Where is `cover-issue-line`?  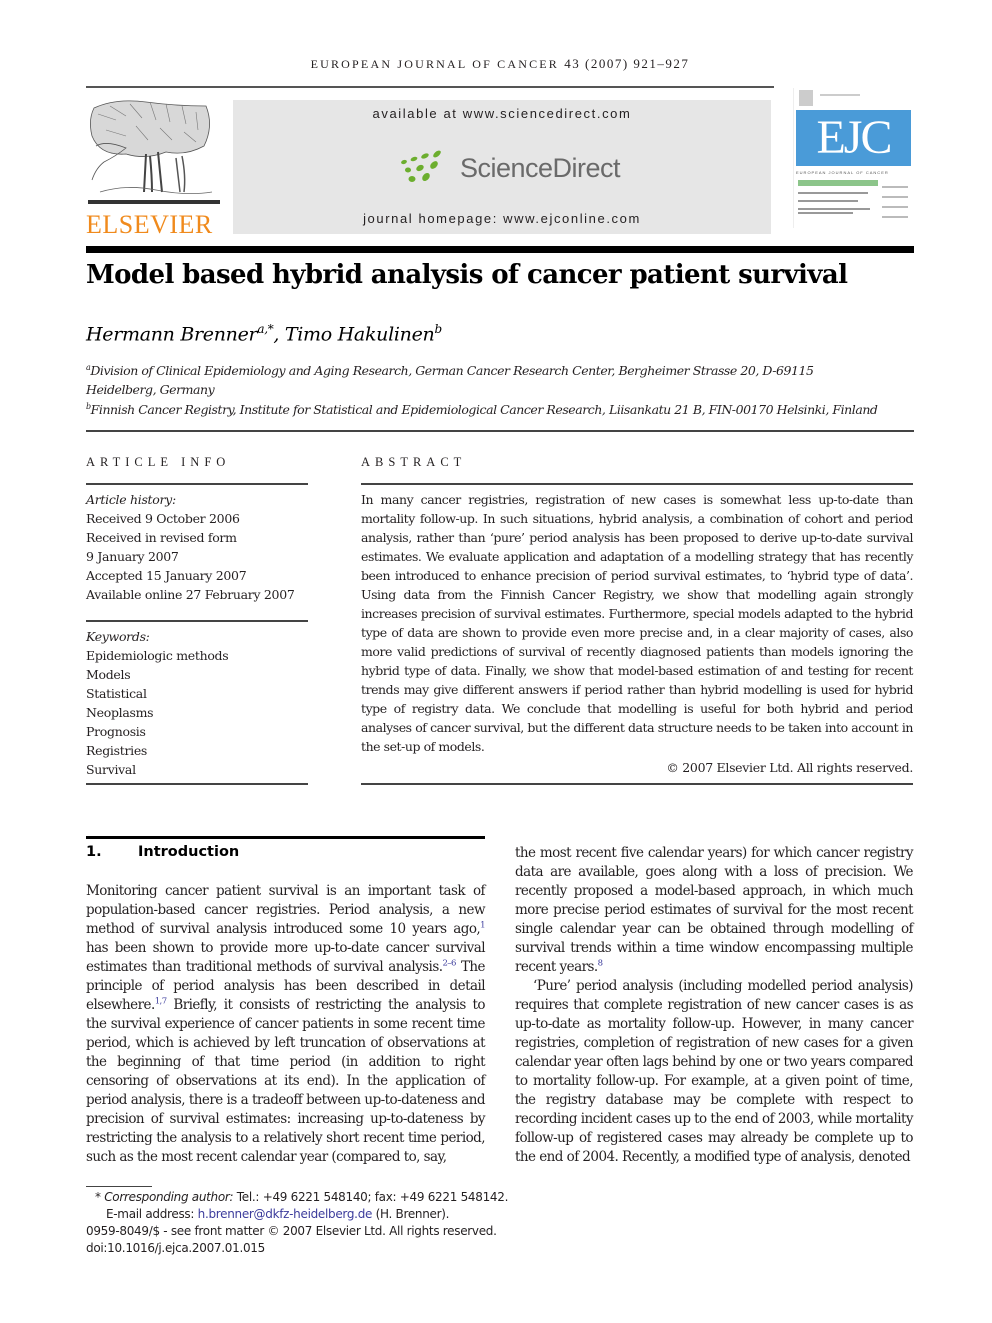
cover-issue-line is located at coordinates (840, 95).